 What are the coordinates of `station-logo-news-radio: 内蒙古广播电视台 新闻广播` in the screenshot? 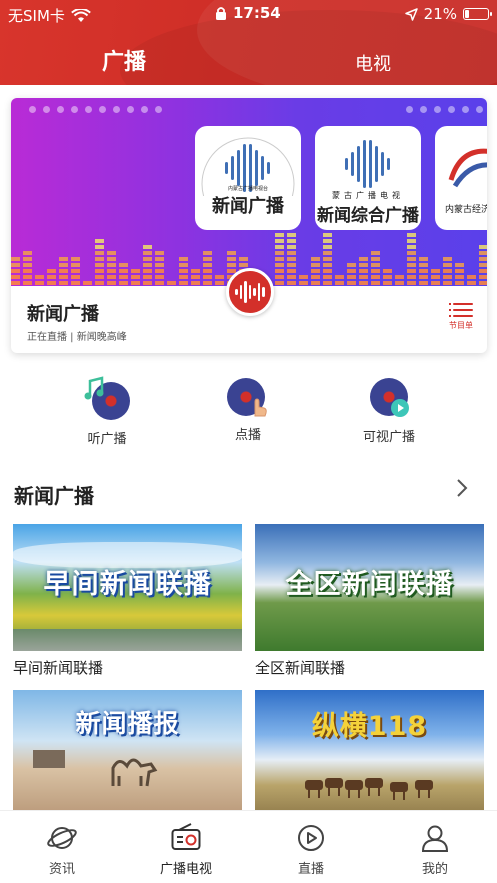 It's located at (248, 178).